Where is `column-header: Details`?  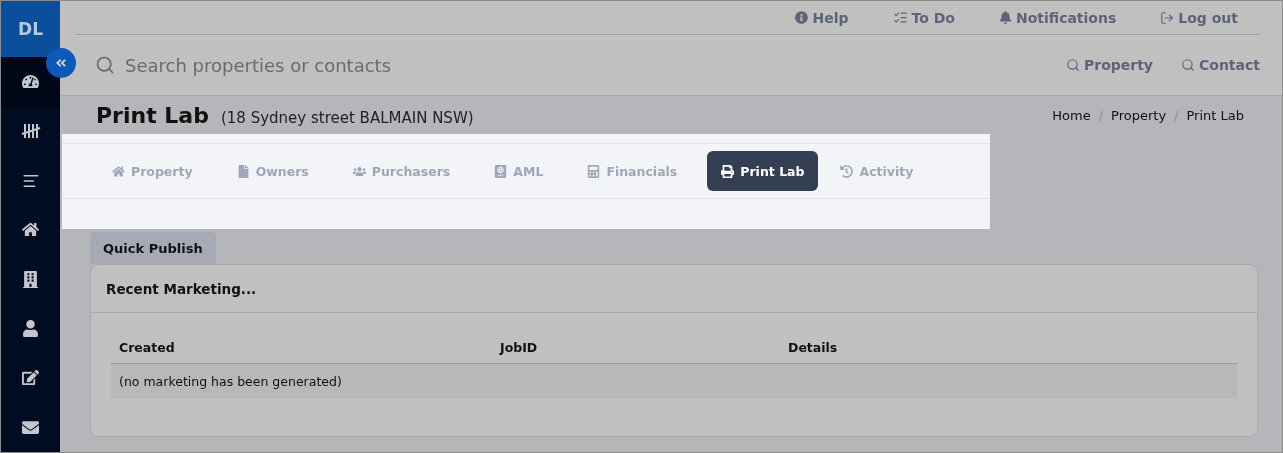 column-header: Details is located at coordinates (813, 347).